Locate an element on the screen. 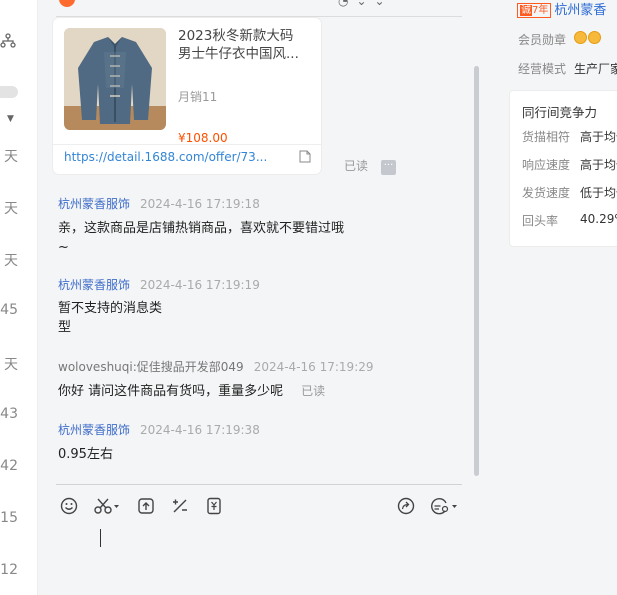  product-image is located at coordinates (115, 79).